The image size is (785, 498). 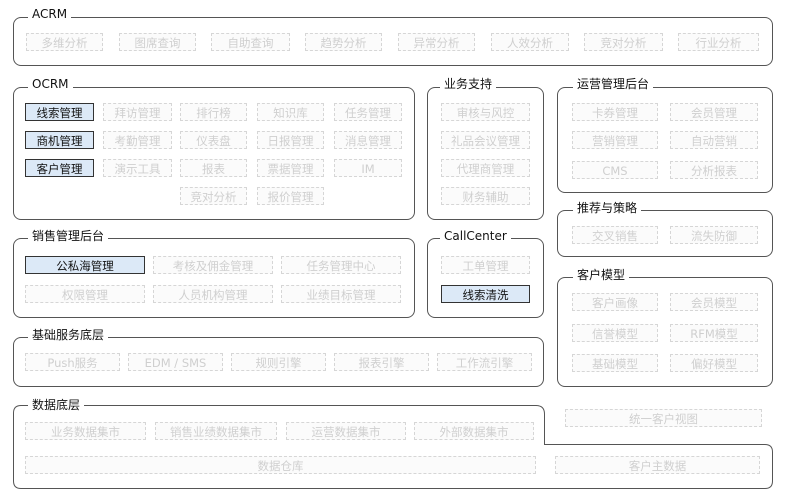 What do you see at coordinates (280, 465) in the screenshot?
I see `data-warehouse: 数据仓库` at bounding box center [280, 465].